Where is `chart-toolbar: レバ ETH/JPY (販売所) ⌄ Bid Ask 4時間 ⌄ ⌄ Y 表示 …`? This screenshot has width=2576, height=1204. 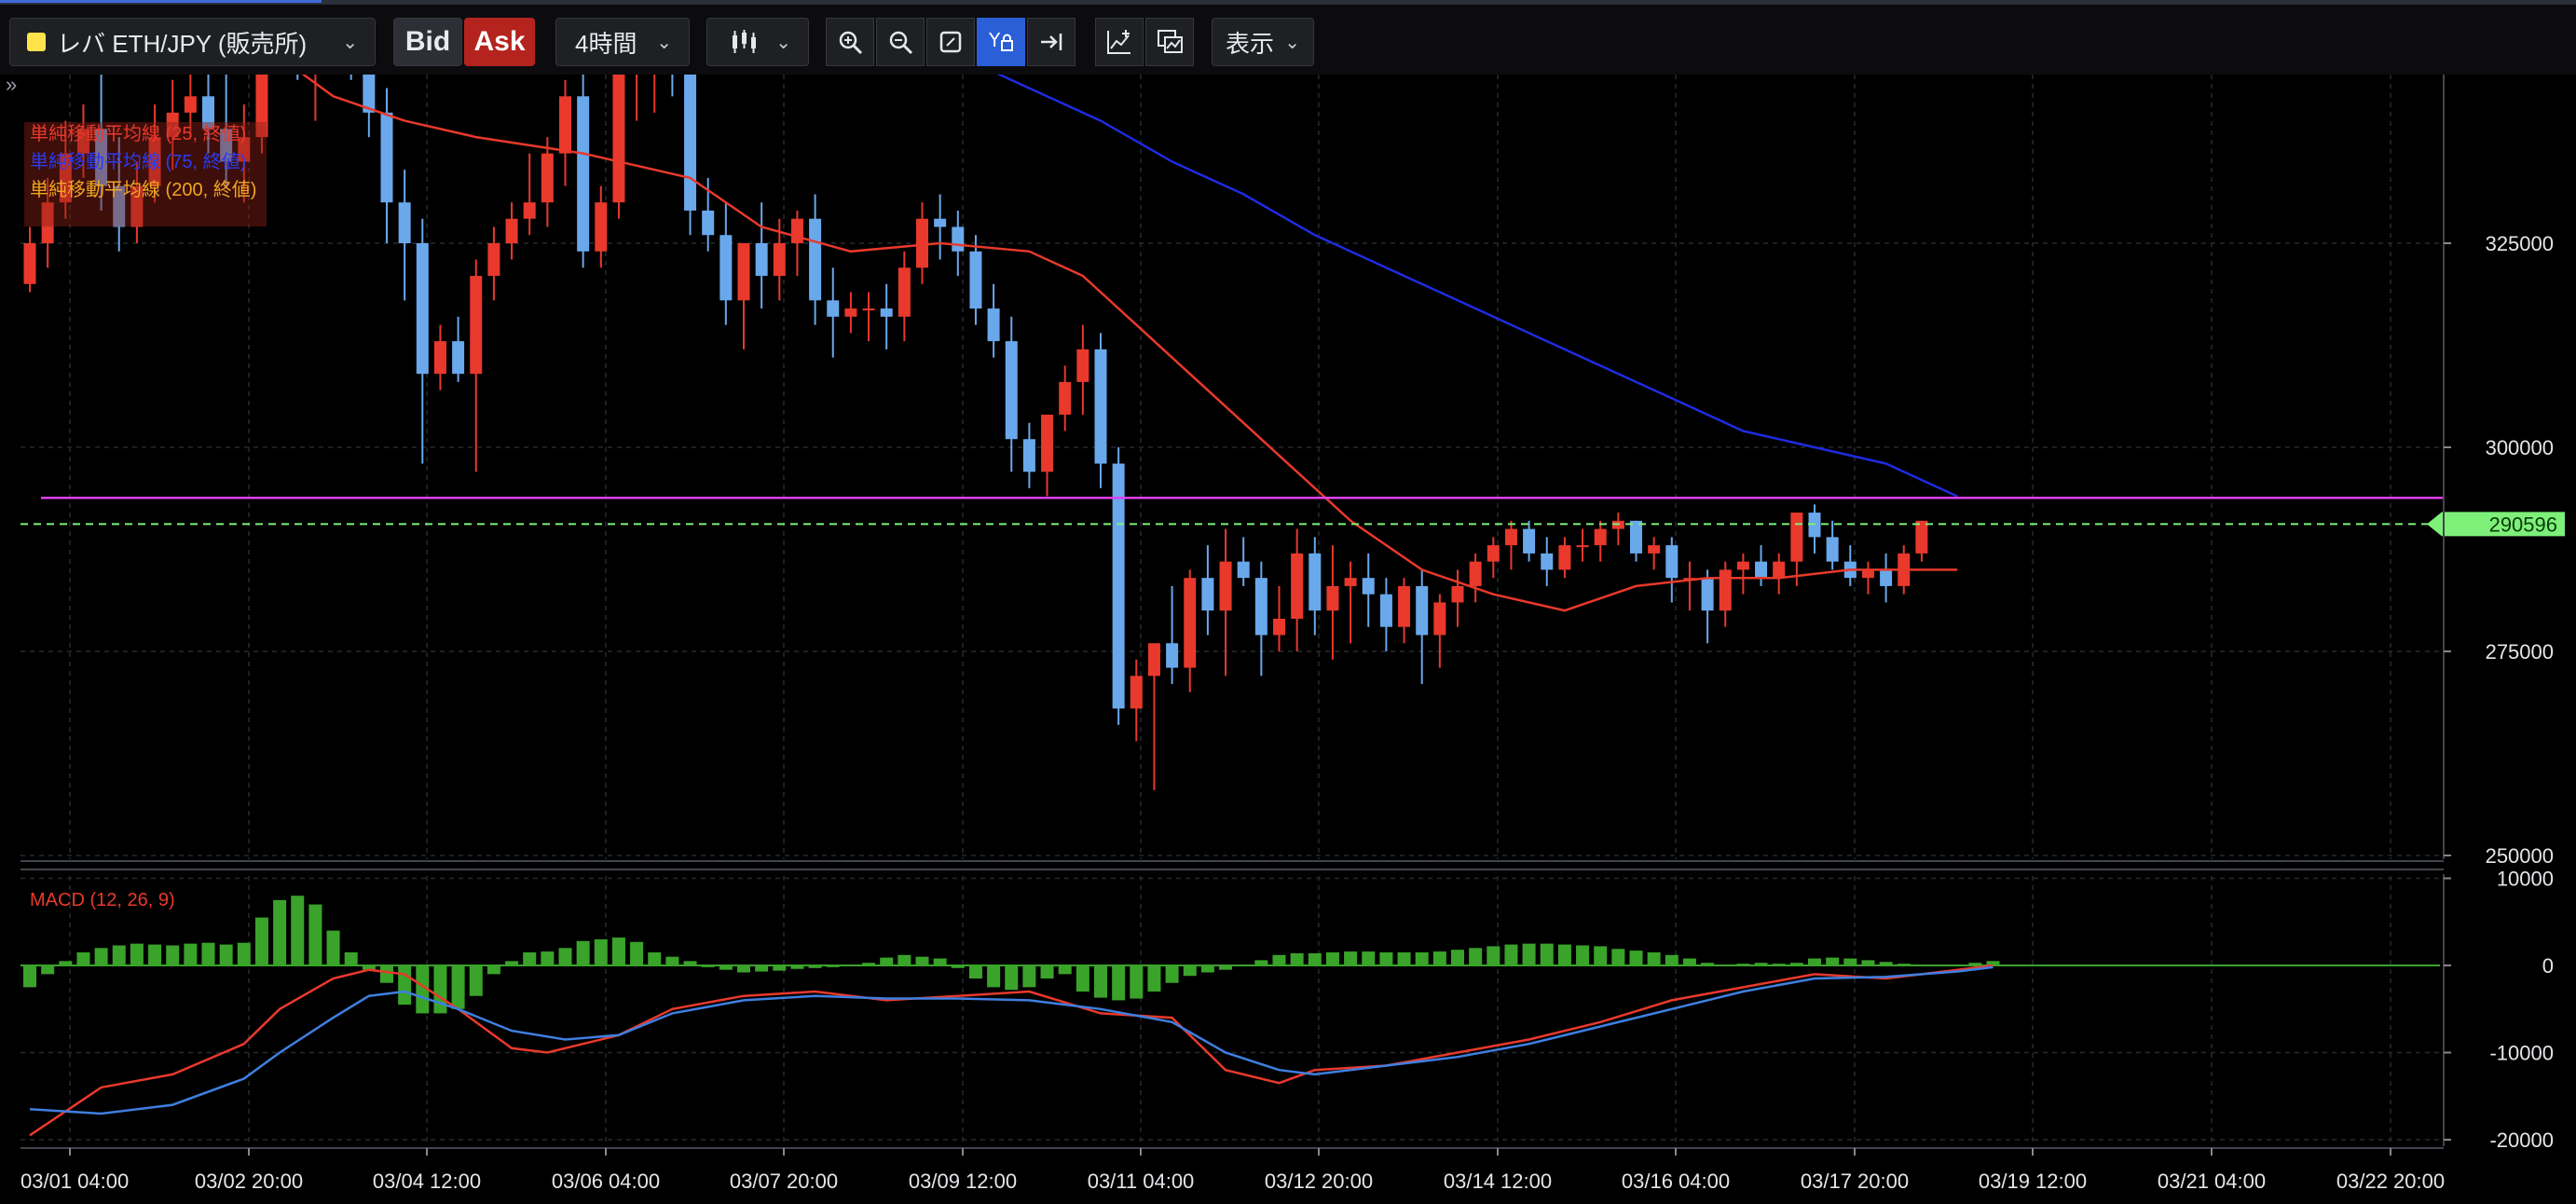 chart-toolbar: レバ ETH/JPY (販売所) ⌄ Bid Ask 4時間 ⌄ ⌄ Y 表示 … is located at coordinates (1288, 37).